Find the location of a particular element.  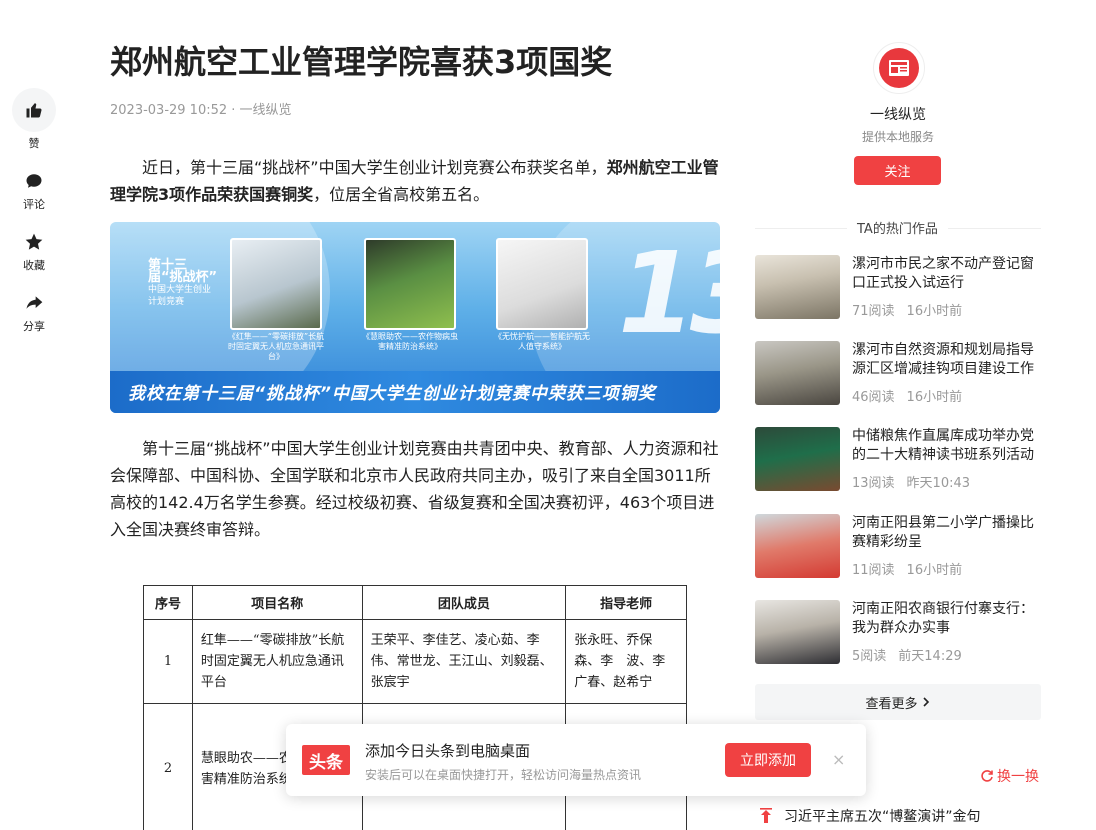

list-item: 中储粮焦作直属库成功举办党的二十大精神读书班系列活动 13阅读 昨天10:43 is located at coordinates (898, 459).